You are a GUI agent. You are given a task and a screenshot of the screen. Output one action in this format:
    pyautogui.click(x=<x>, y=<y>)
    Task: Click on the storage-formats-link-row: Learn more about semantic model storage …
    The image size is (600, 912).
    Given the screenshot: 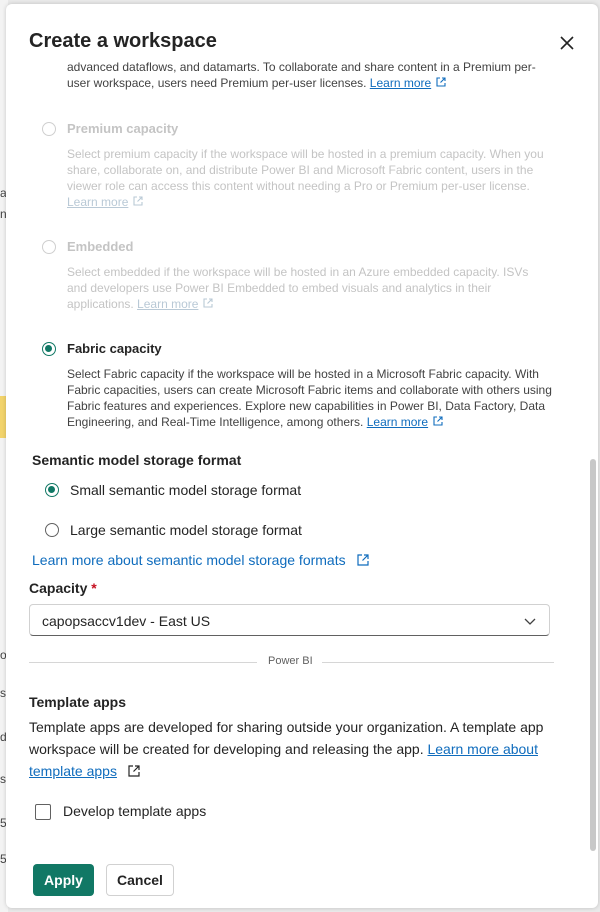 What is the action you would take?
    pyautogui.click(x=201, y=560)
    